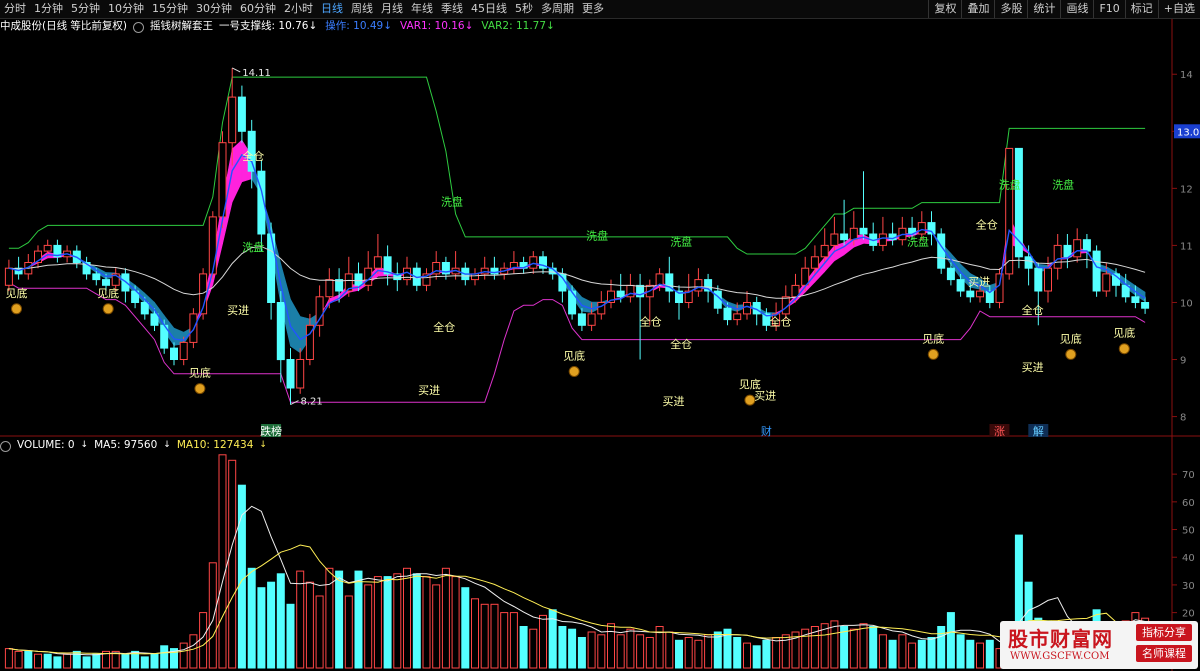 Image resolution: width=1200 pixels, height=671 pixels. Describe the element at coordinates (1188, 586) in the screenshot. I see `volume-tick-label: 30` at that location.